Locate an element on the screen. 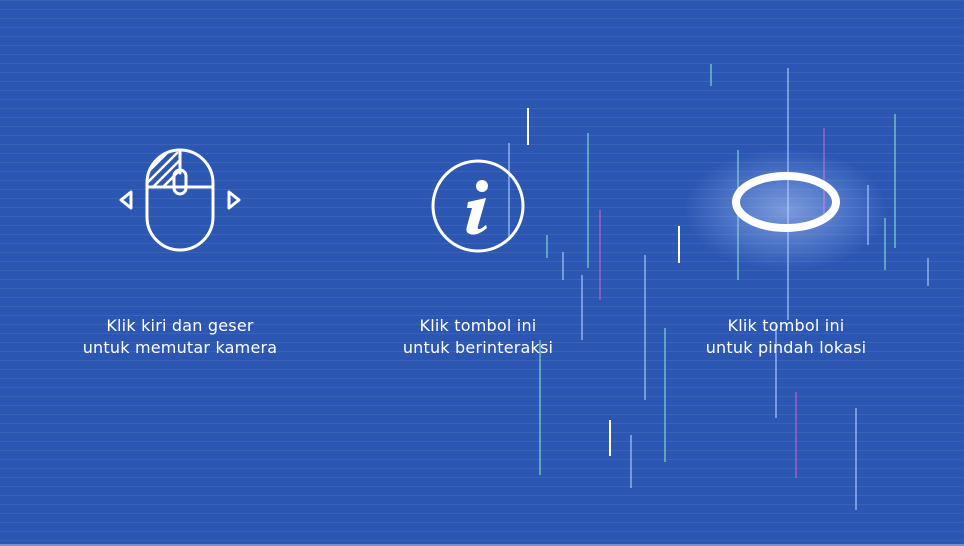 This screenshot has width=964, height=546. tile-caption: Klik kiri dan geser untuk memutar kamera is located at coordinates (180, 337).